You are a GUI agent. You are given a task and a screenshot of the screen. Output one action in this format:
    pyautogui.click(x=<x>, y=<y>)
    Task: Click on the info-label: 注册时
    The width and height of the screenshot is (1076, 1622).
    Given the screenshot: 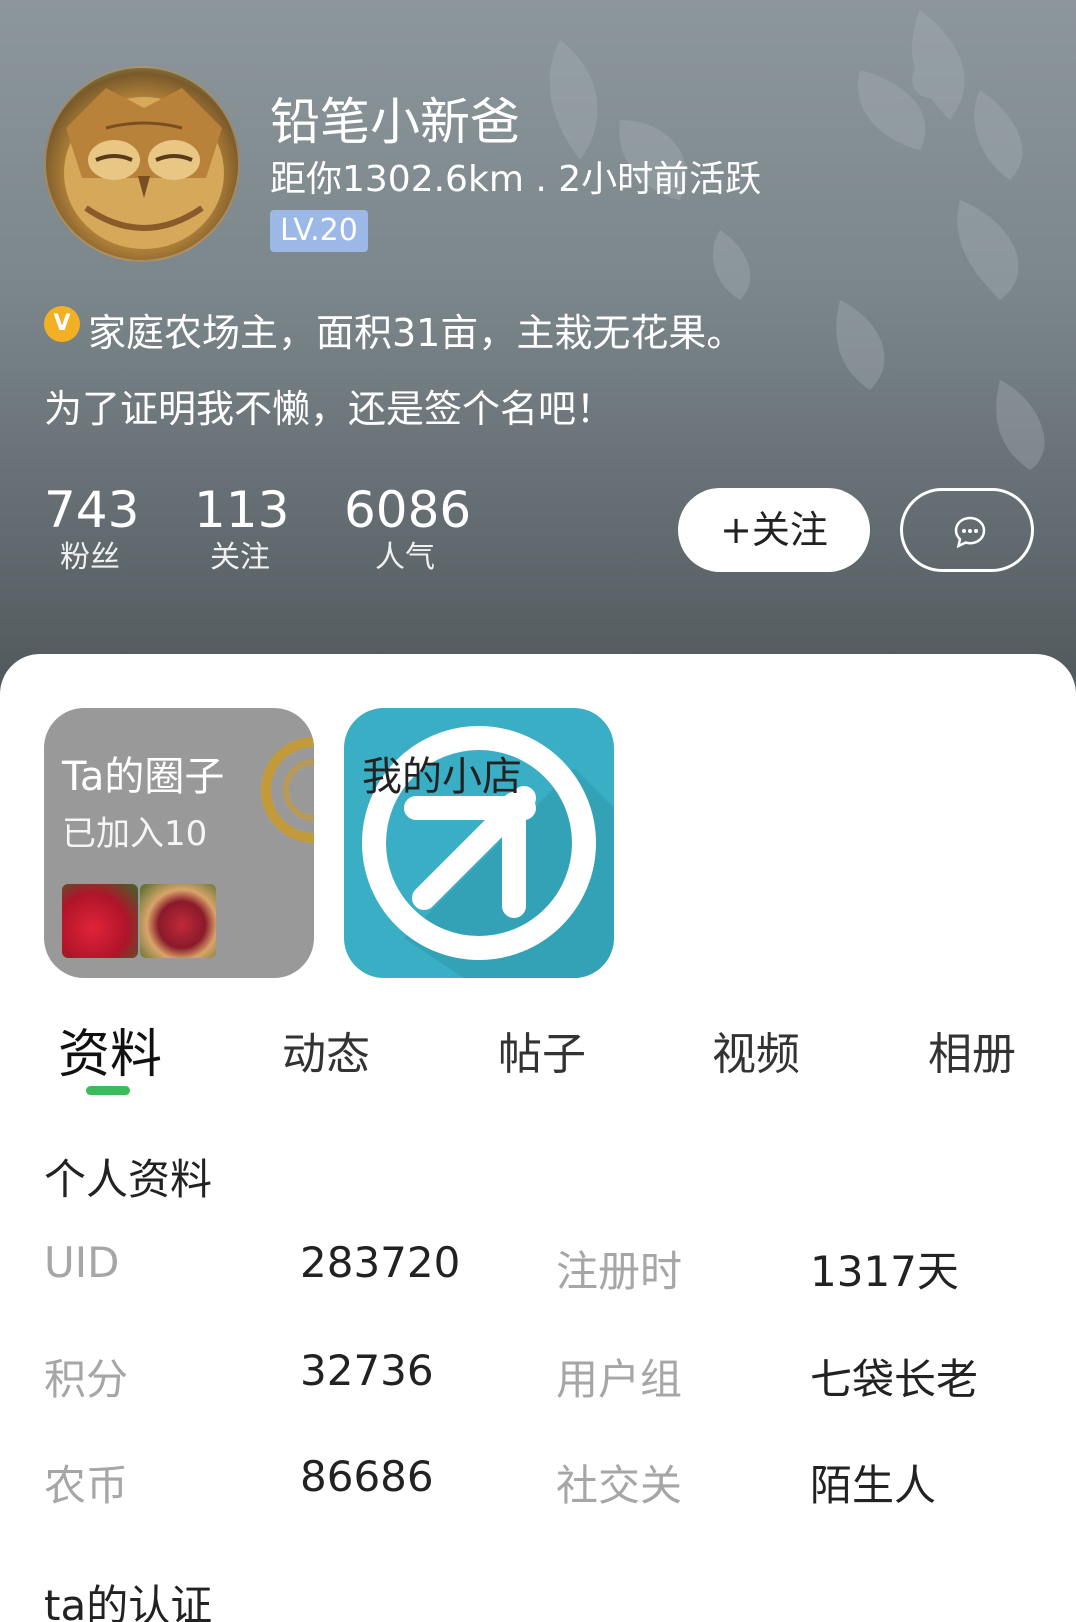 What is the action you would take?
    pyautogui.click(x=619, y=1271)
    